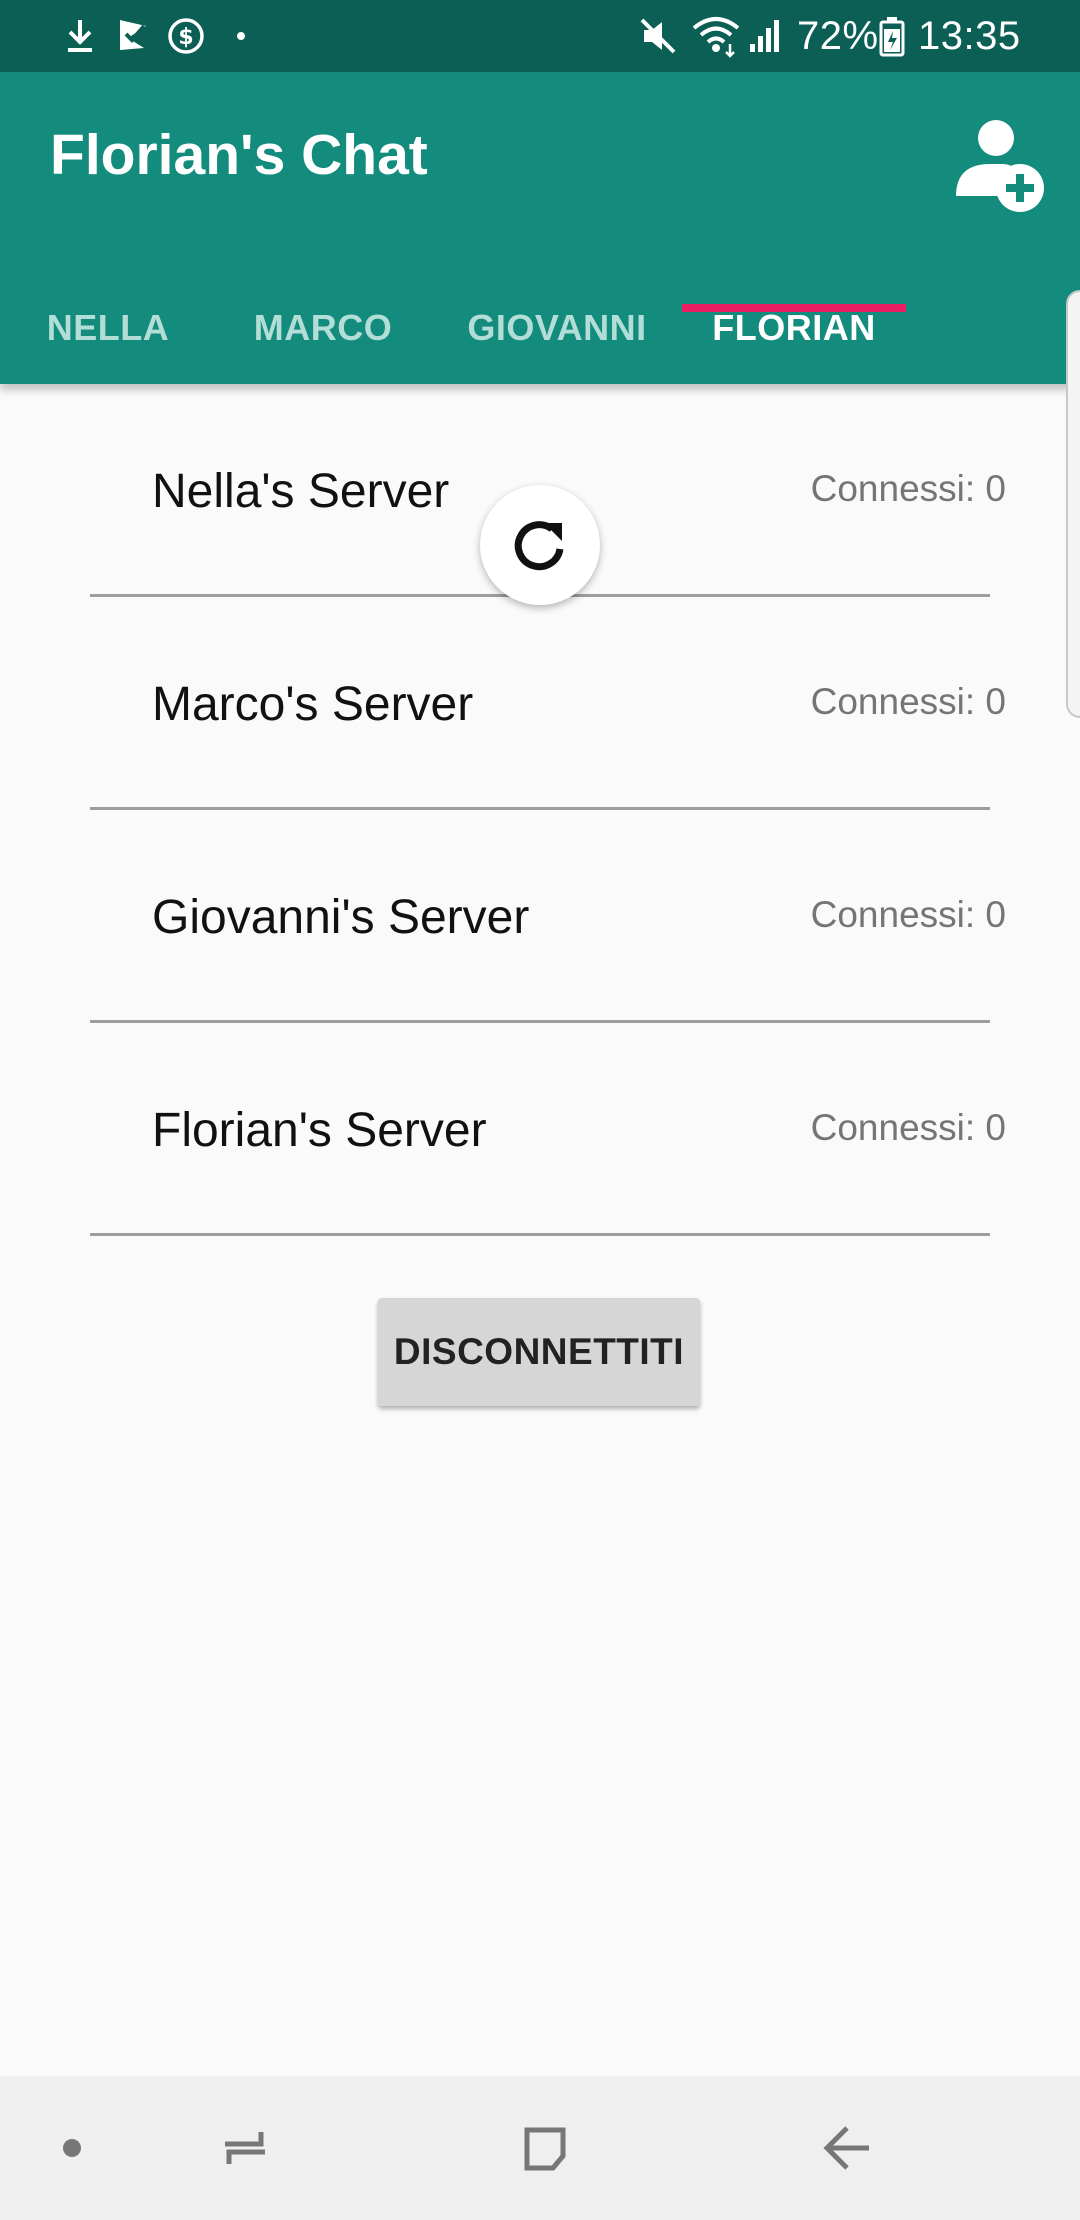 This screenshot has height=2220, width=1080. What do you see at coordinates (245, 2148) in the screenshot?
I see `recent-apps-icon` at bounding box center [245, 2148].